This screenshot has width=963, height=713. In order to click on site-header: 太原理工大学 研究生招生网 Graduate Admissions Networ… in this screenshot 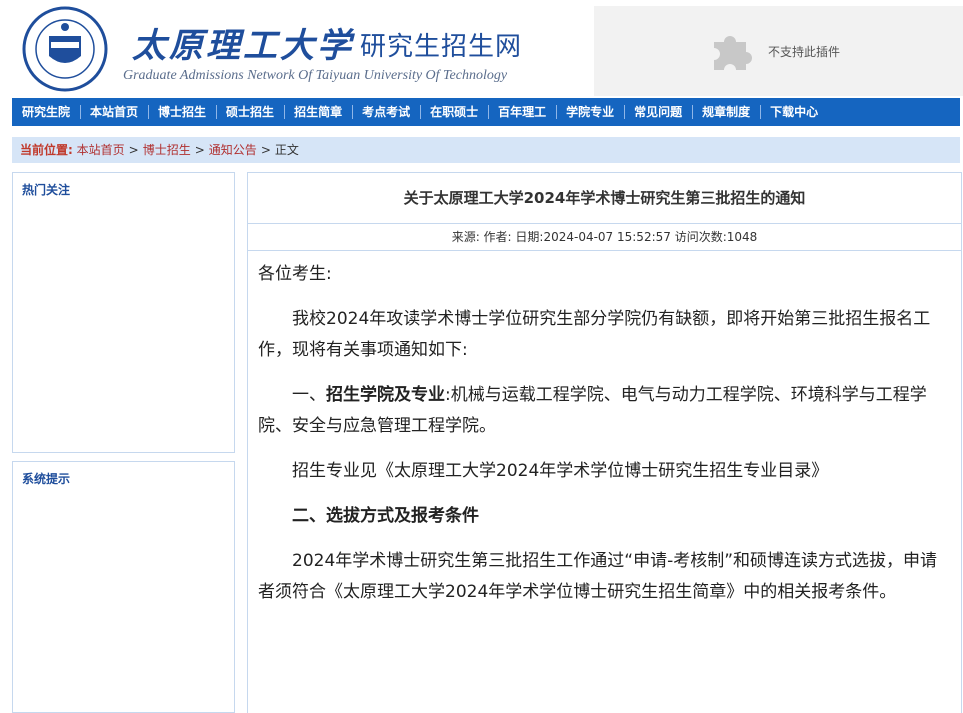, I will do `click(487, 48)`.